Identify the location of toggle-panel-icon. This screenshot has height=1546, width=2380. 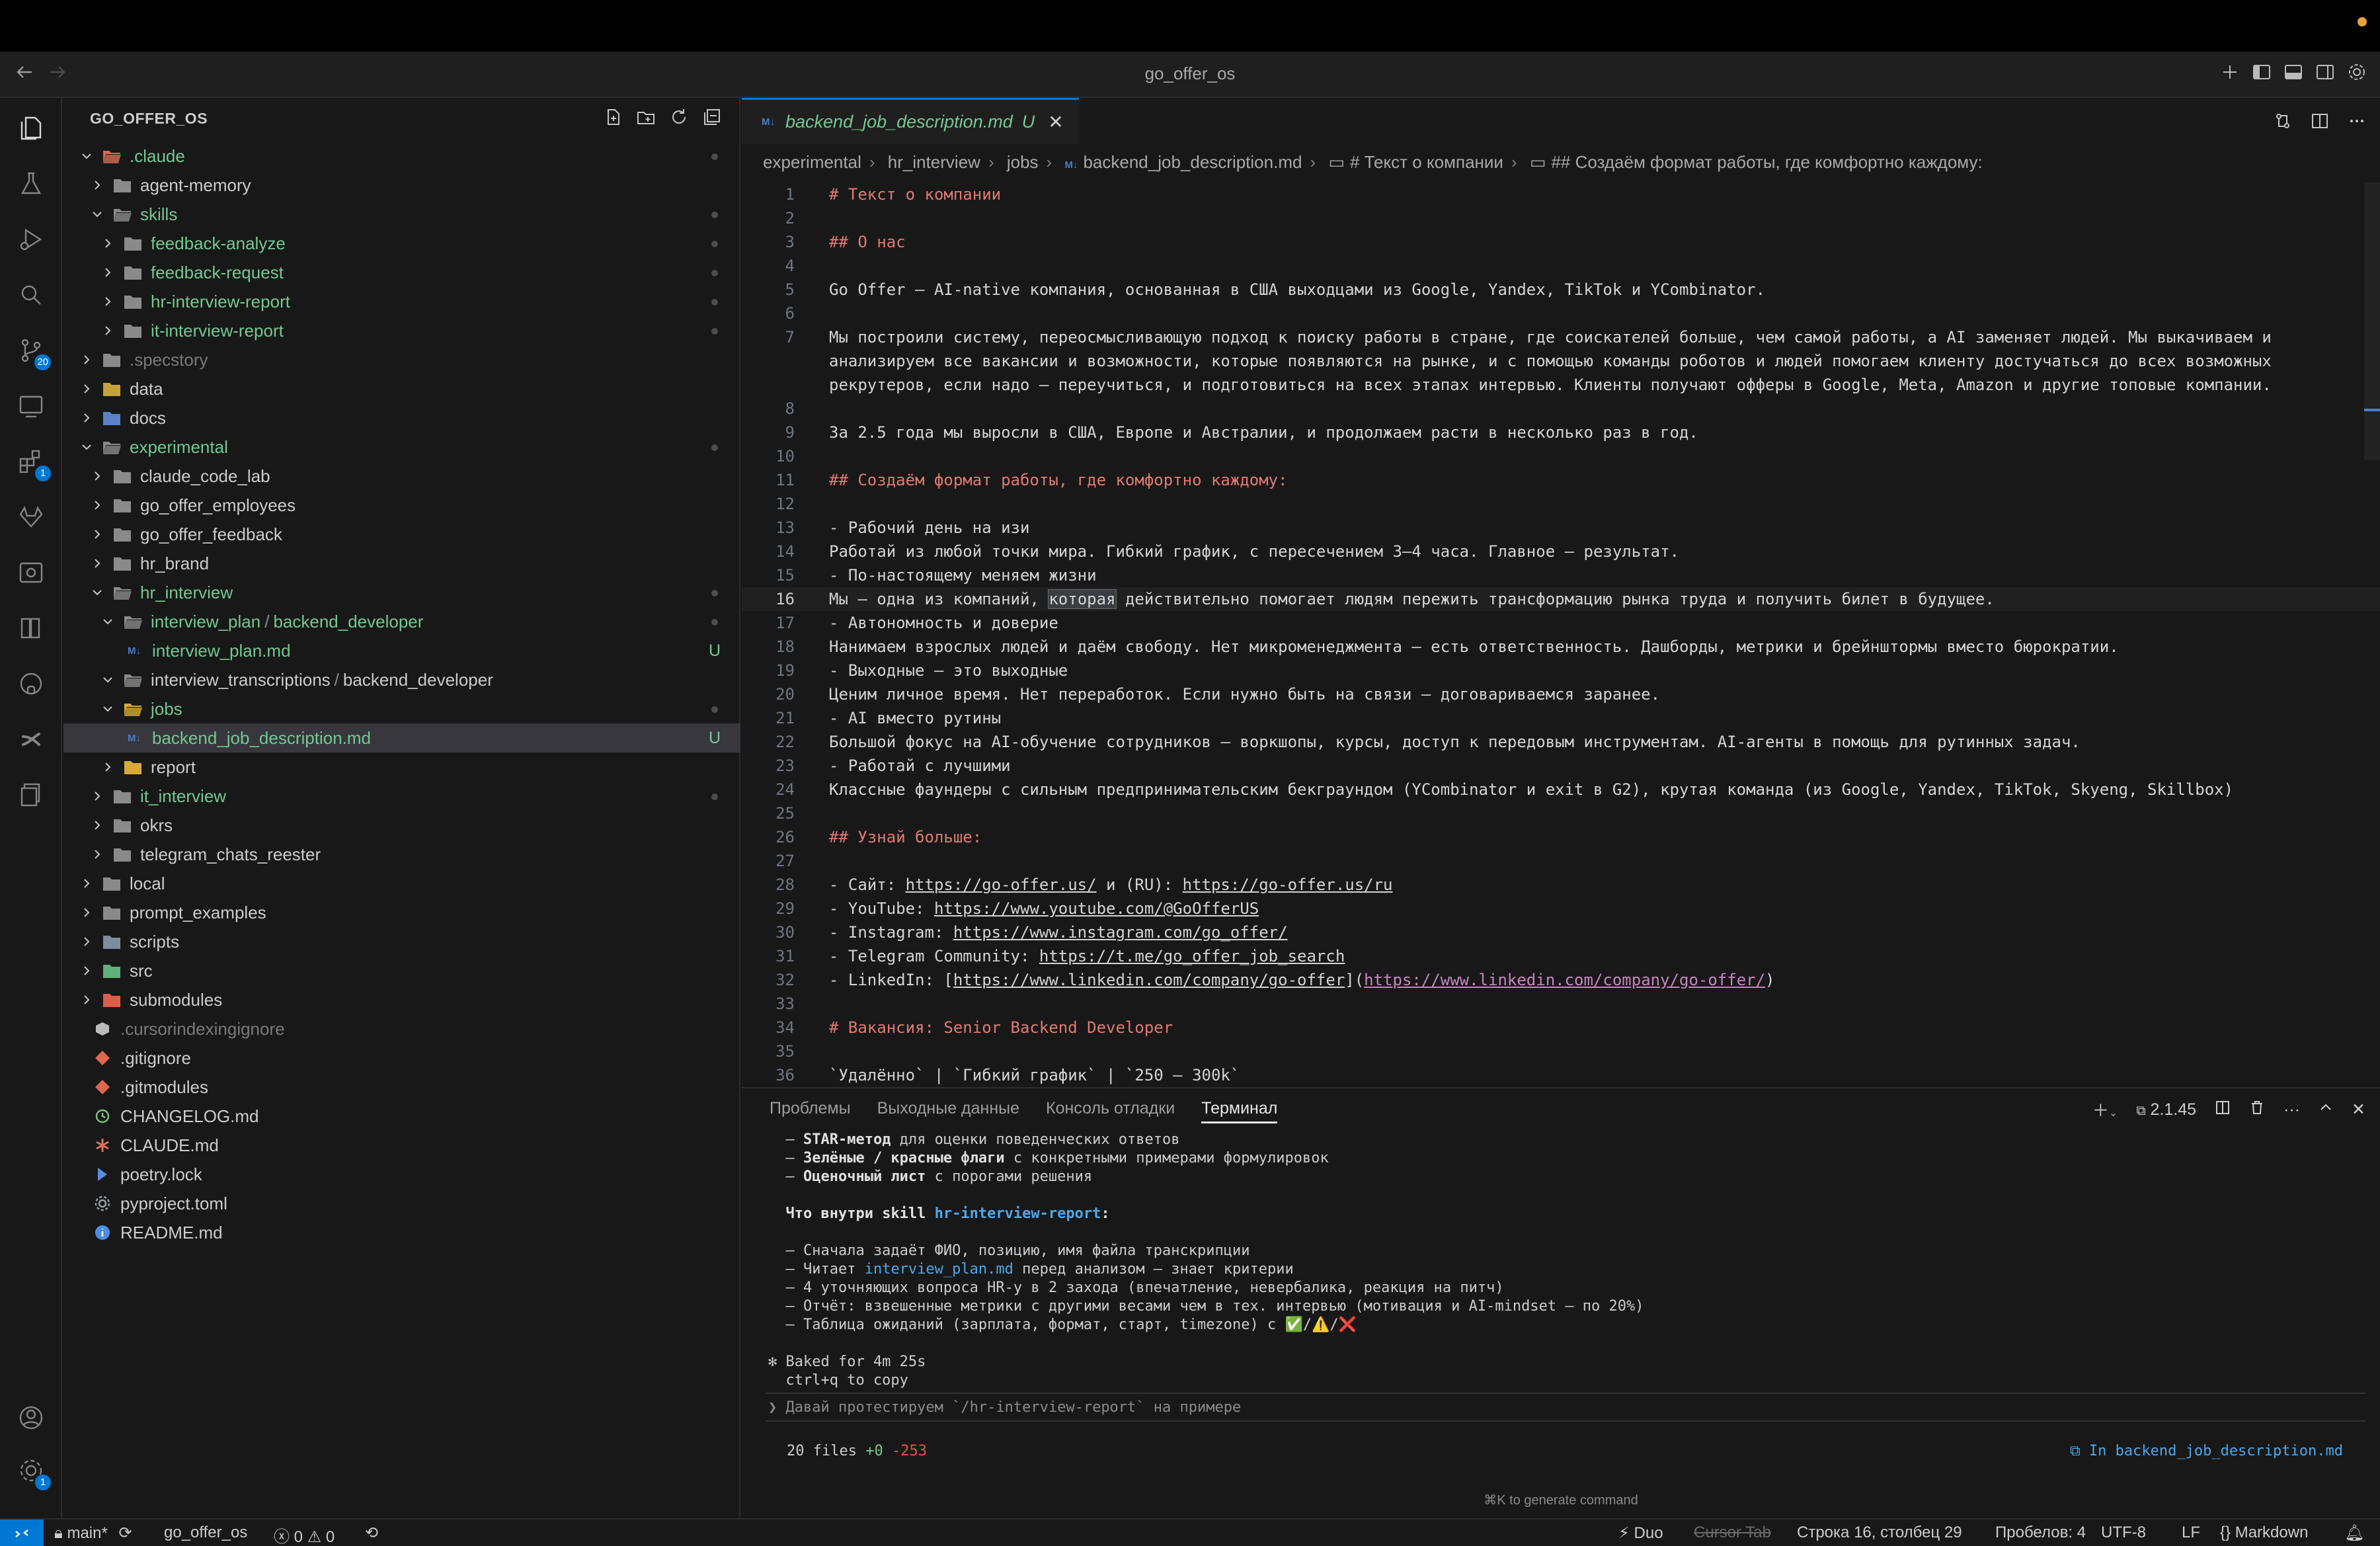
(2293, 72).